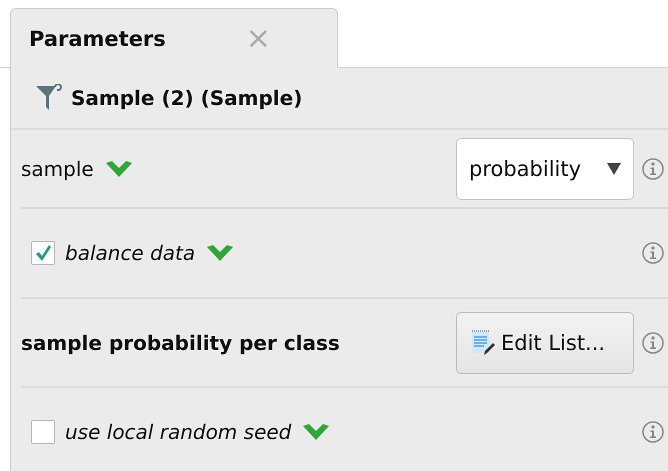  Describe the element at coordinates (180, 342) in the screenshot. I see `parameter-label: sample probability per class` at that location.